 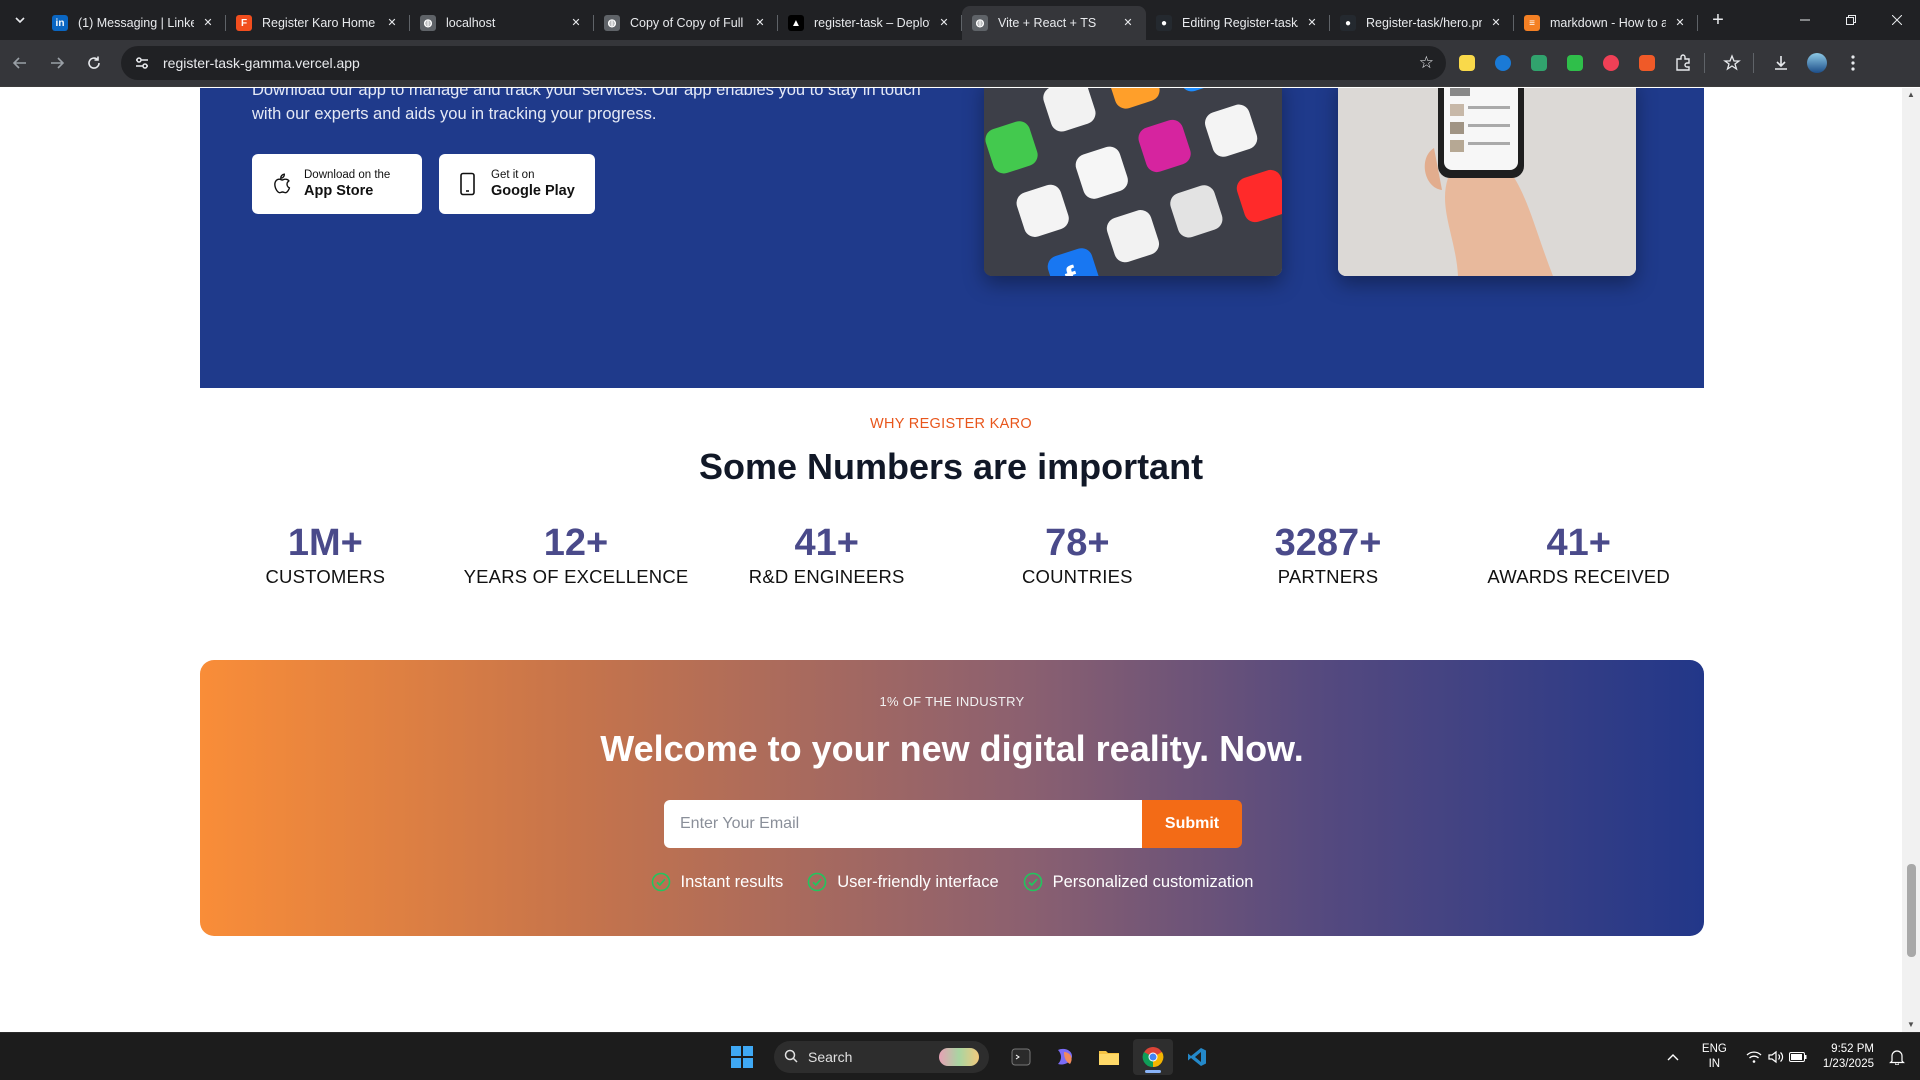 I want to click on clock-date: 1/23/2025, so click(x=1848, y=1064).